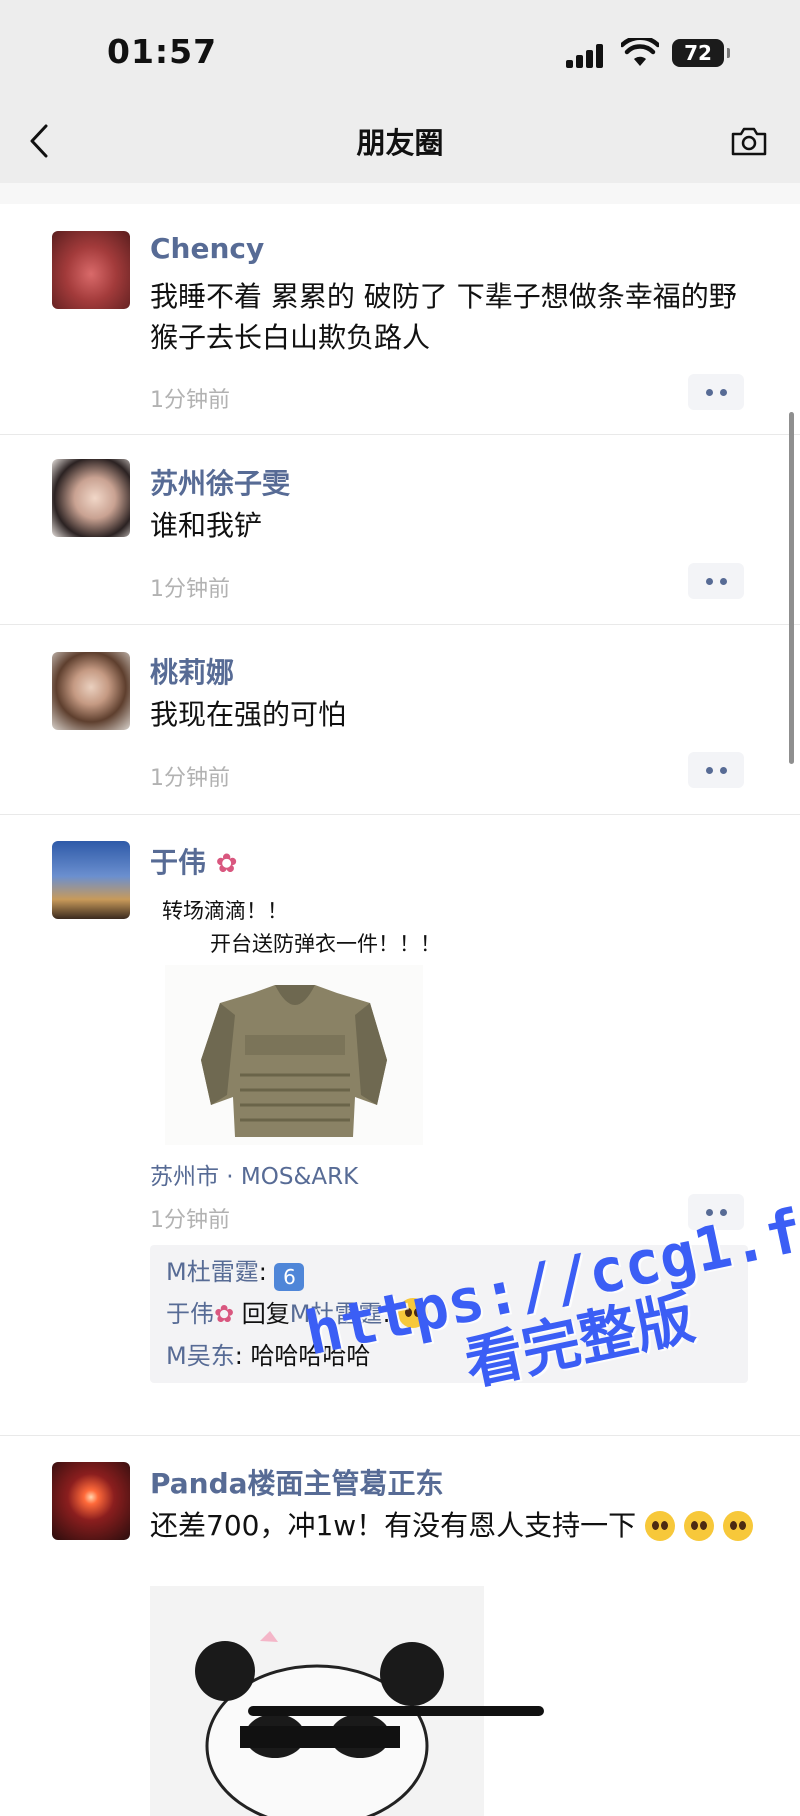 This screenshot has height=1816, width=800. What do you see at coordinates (400, 720) in the screenshot?
I see `post-item: 桃莉娜 我现在强的可怕 1分钟前` at bounding box center [400, 720].